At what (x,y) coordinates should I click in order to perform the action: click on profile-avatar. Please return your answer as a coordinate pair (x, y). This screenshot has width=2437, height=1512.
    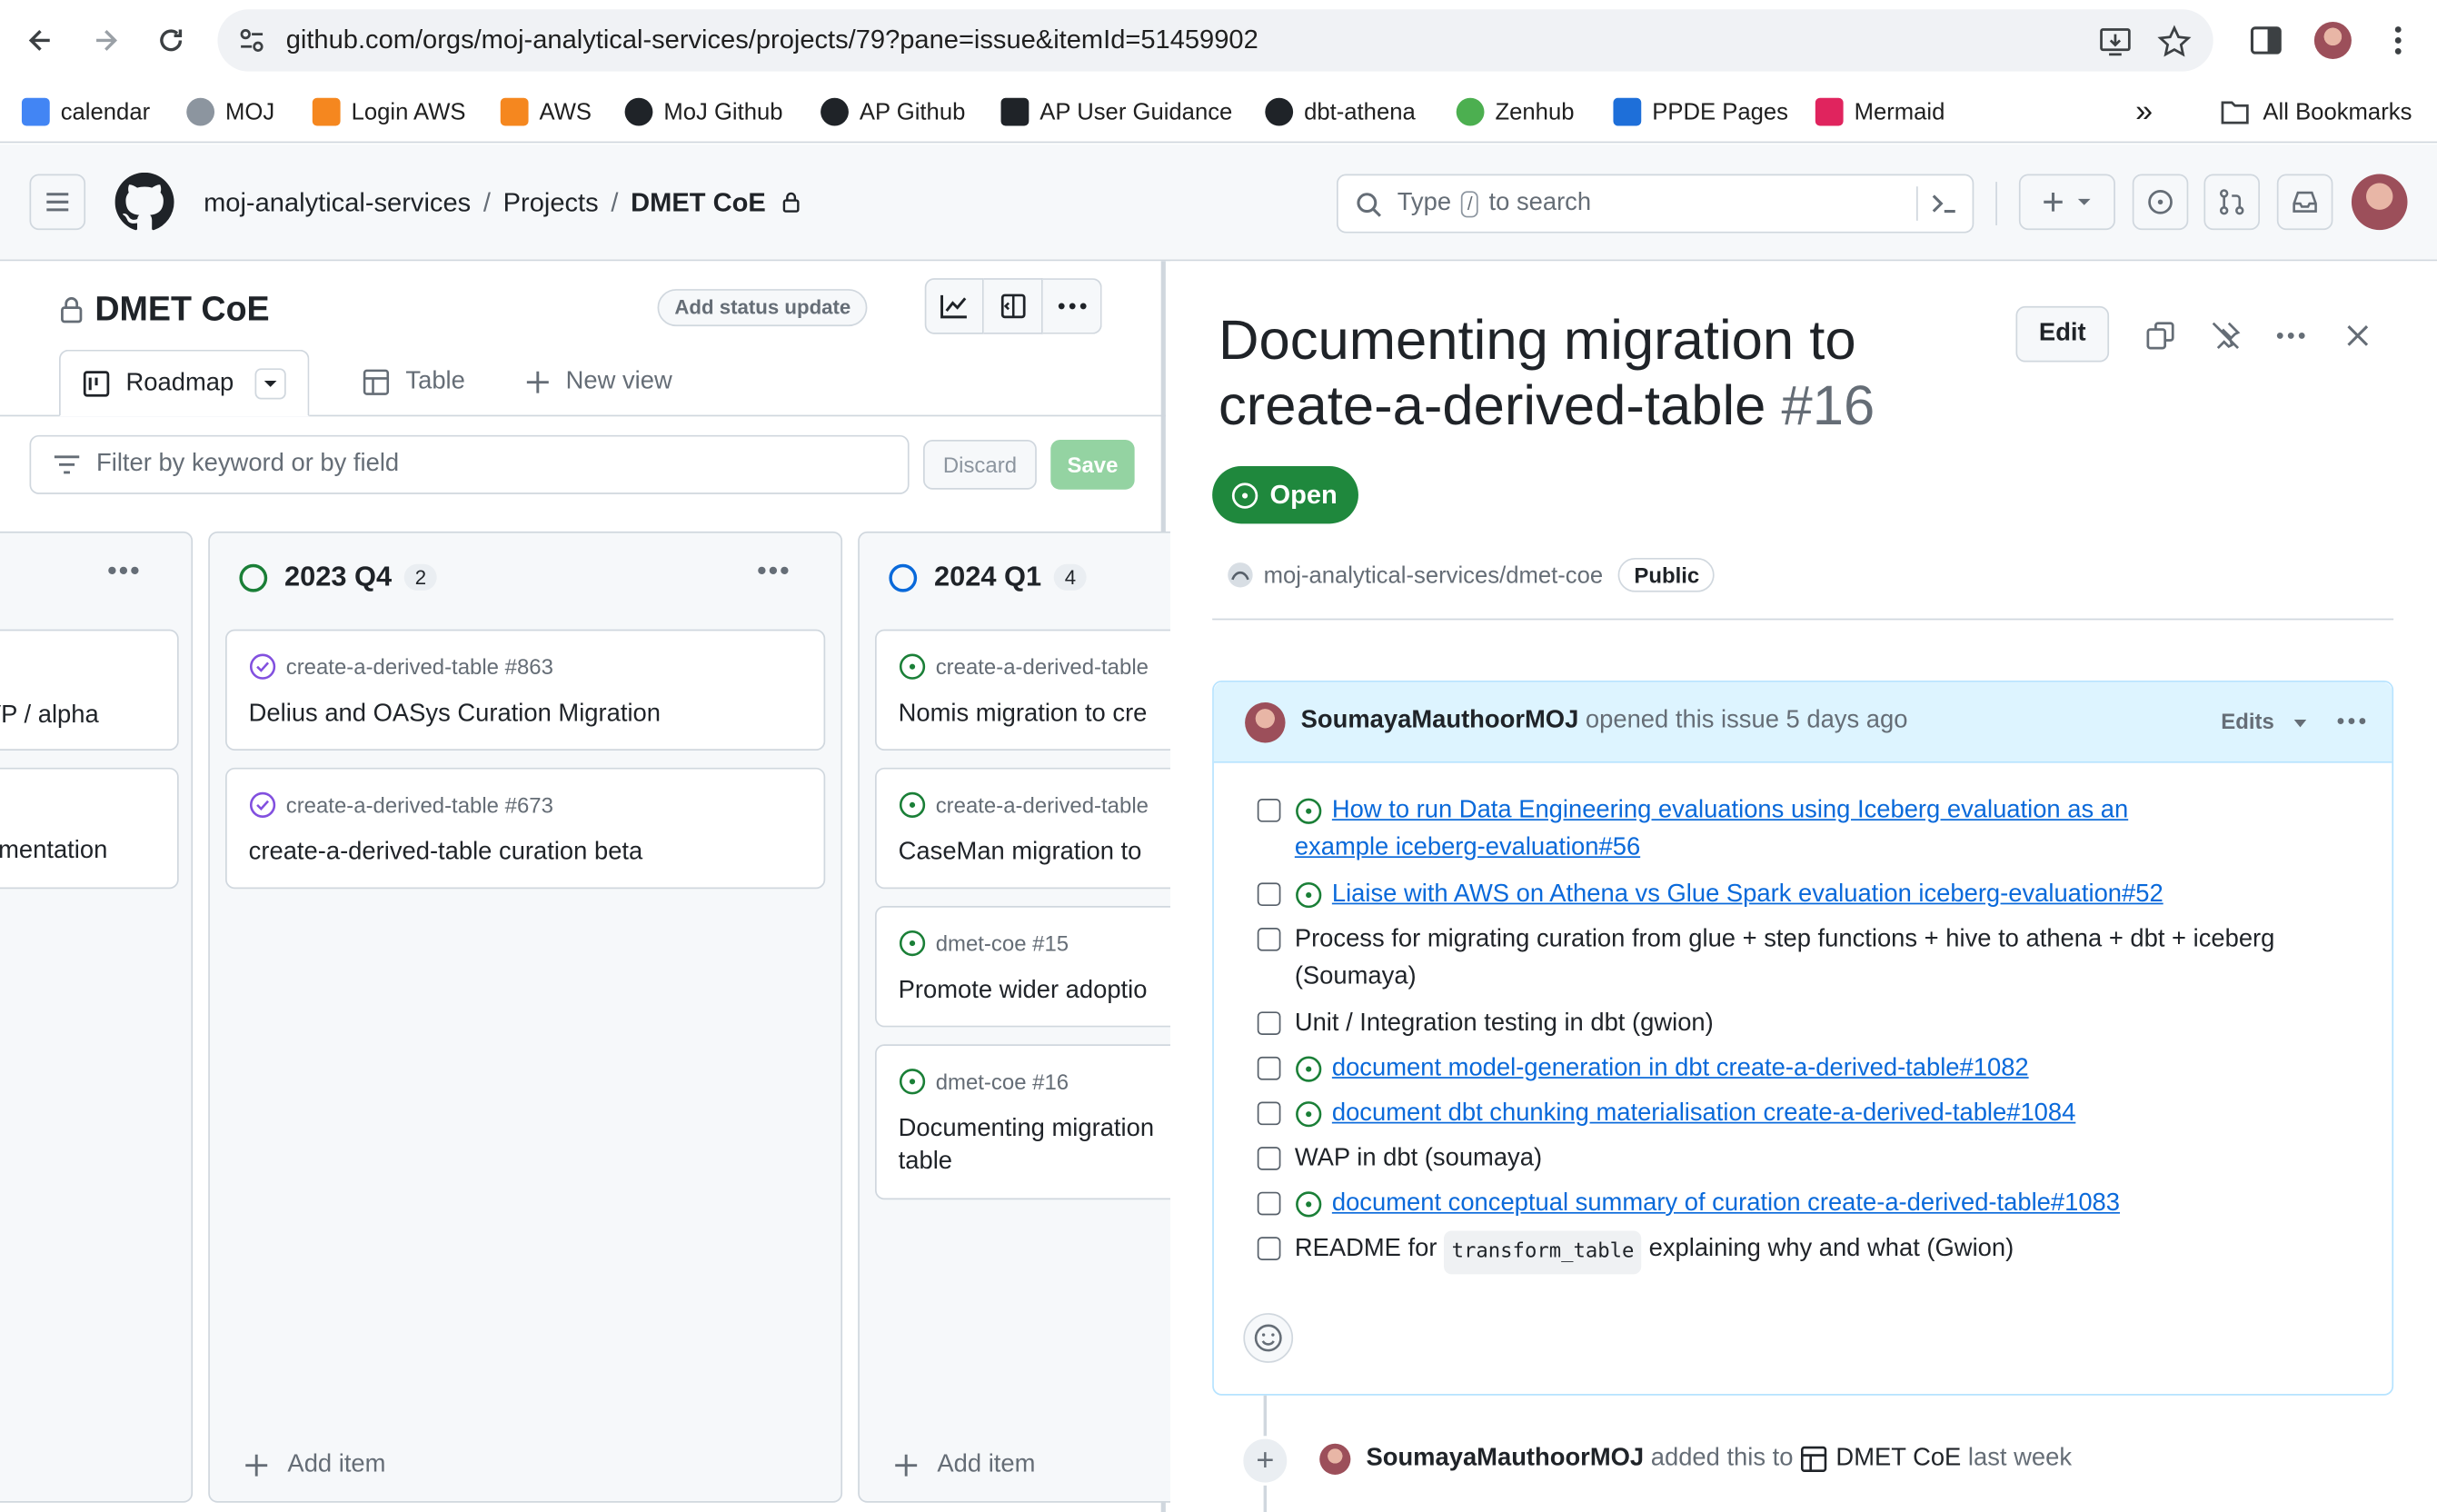
    Looking at the image, I should click on (2332, 40).